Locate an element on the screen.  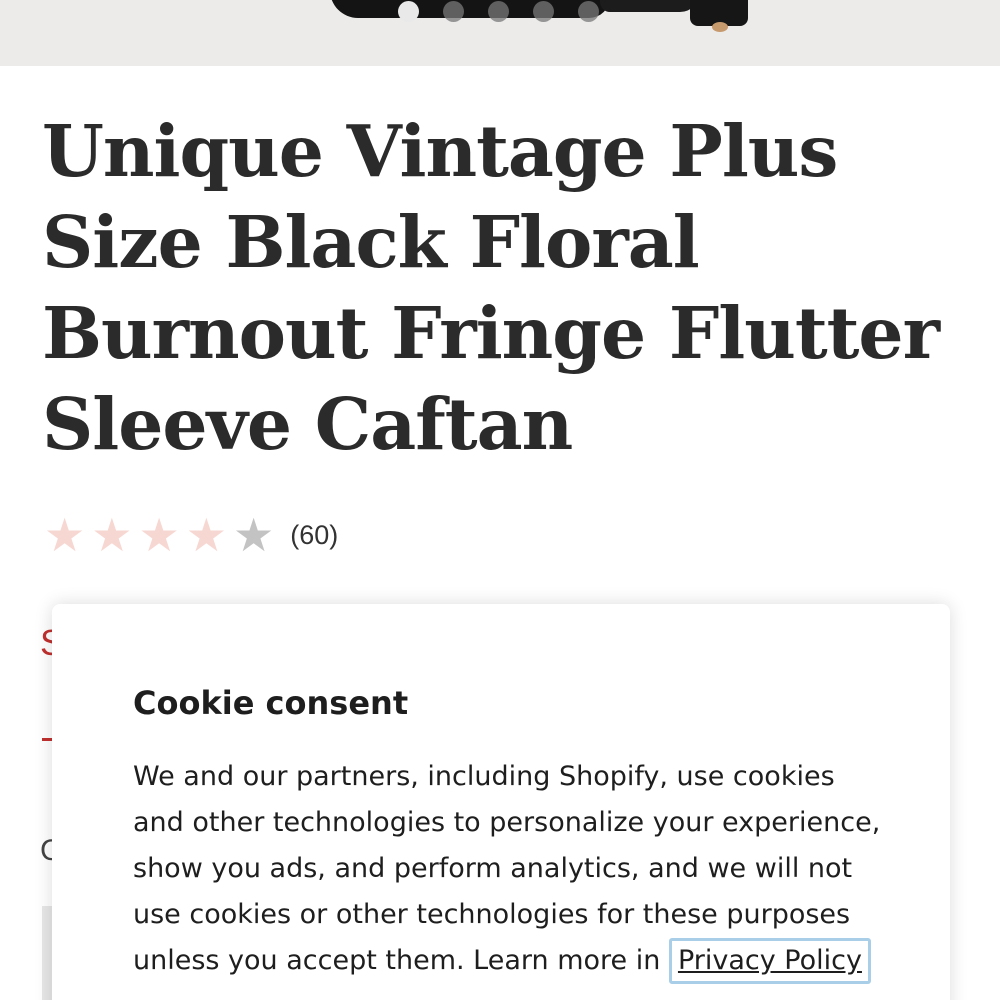
gallery-pagination is located at coordinates (498, 11).